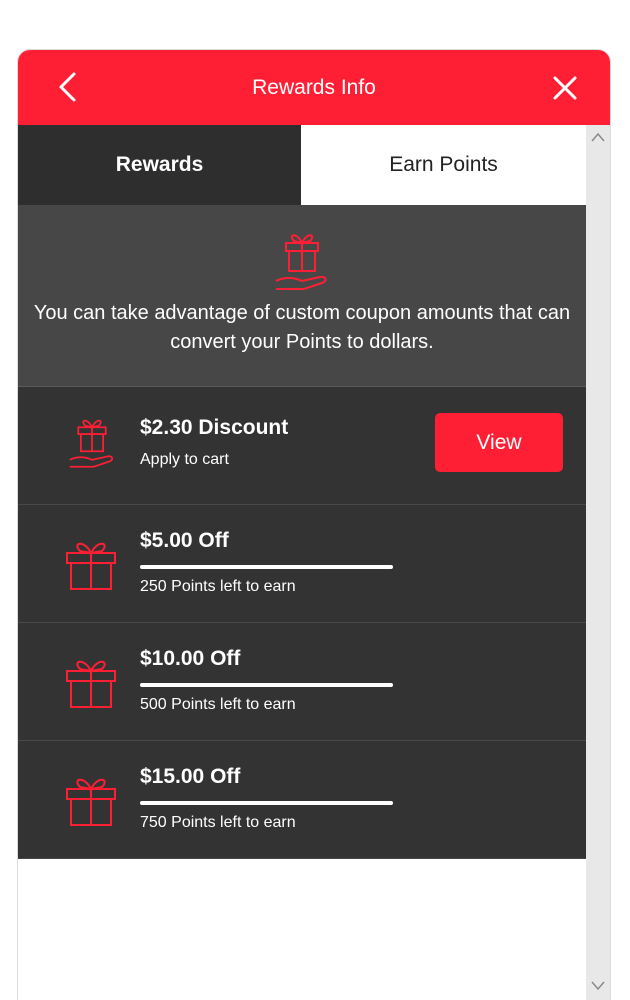 Image resolution: width=630 pixels, height=1000 pixels. I want to click on chevron-left-icon, so click(69, 87).